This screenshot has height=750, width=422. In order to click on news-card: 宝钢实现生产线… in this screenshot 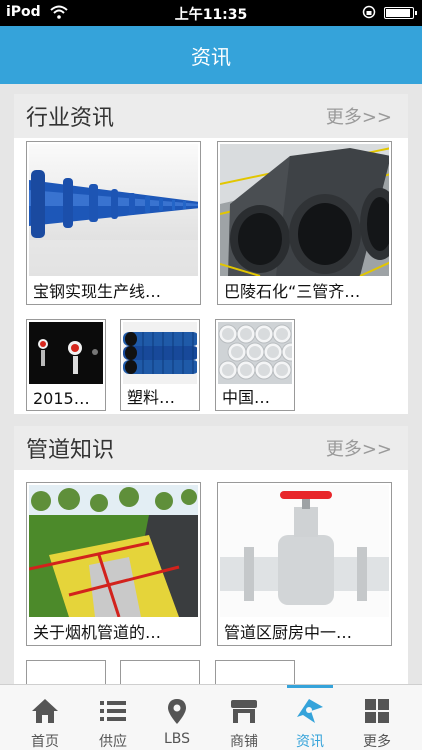, I will do `click(113, 223)`.